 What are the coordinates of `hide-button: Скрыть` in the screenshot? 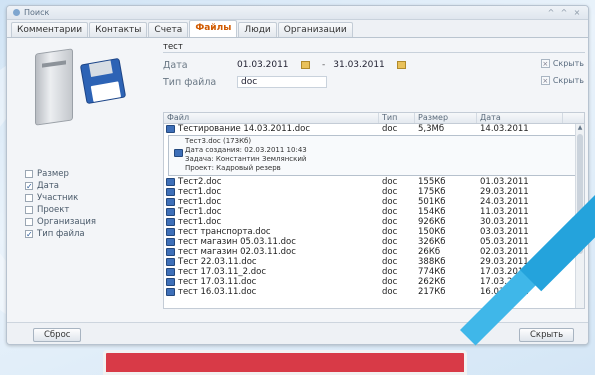 It's located at (547, 335).